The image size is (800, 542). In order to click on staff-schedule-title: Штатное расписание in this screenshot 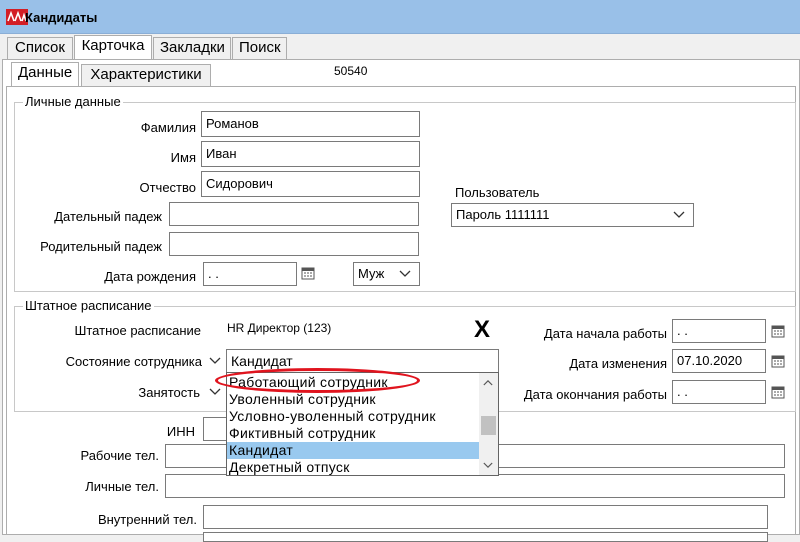, I will do `click(88, 305)`.